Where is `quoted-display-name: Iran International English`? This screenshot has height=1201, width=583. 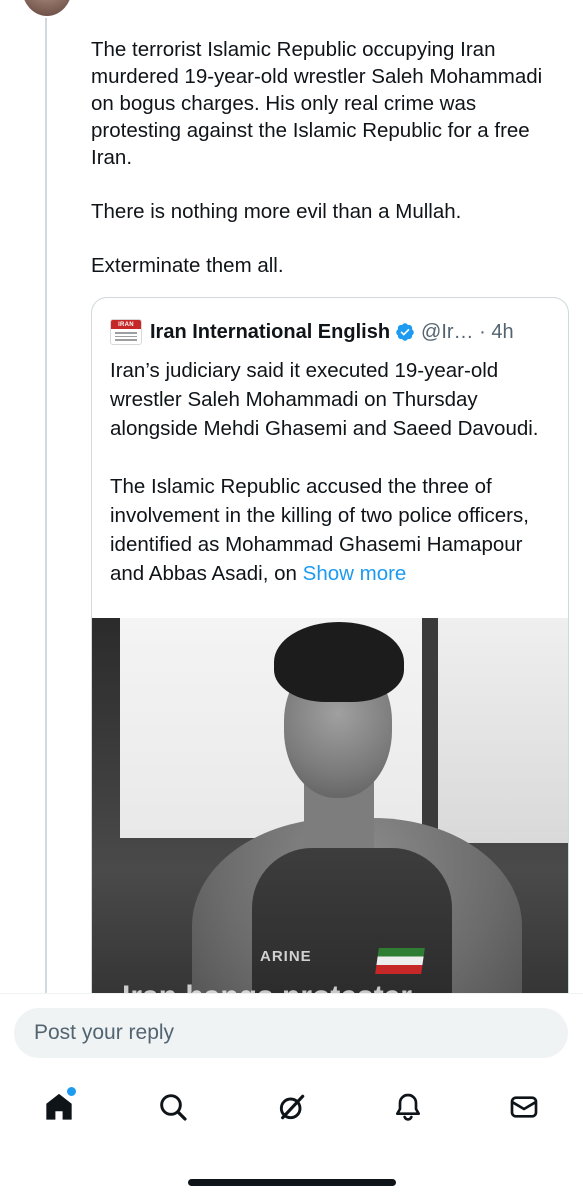 quoted-display-name: Iran International English is located at coordinates (270, 332).